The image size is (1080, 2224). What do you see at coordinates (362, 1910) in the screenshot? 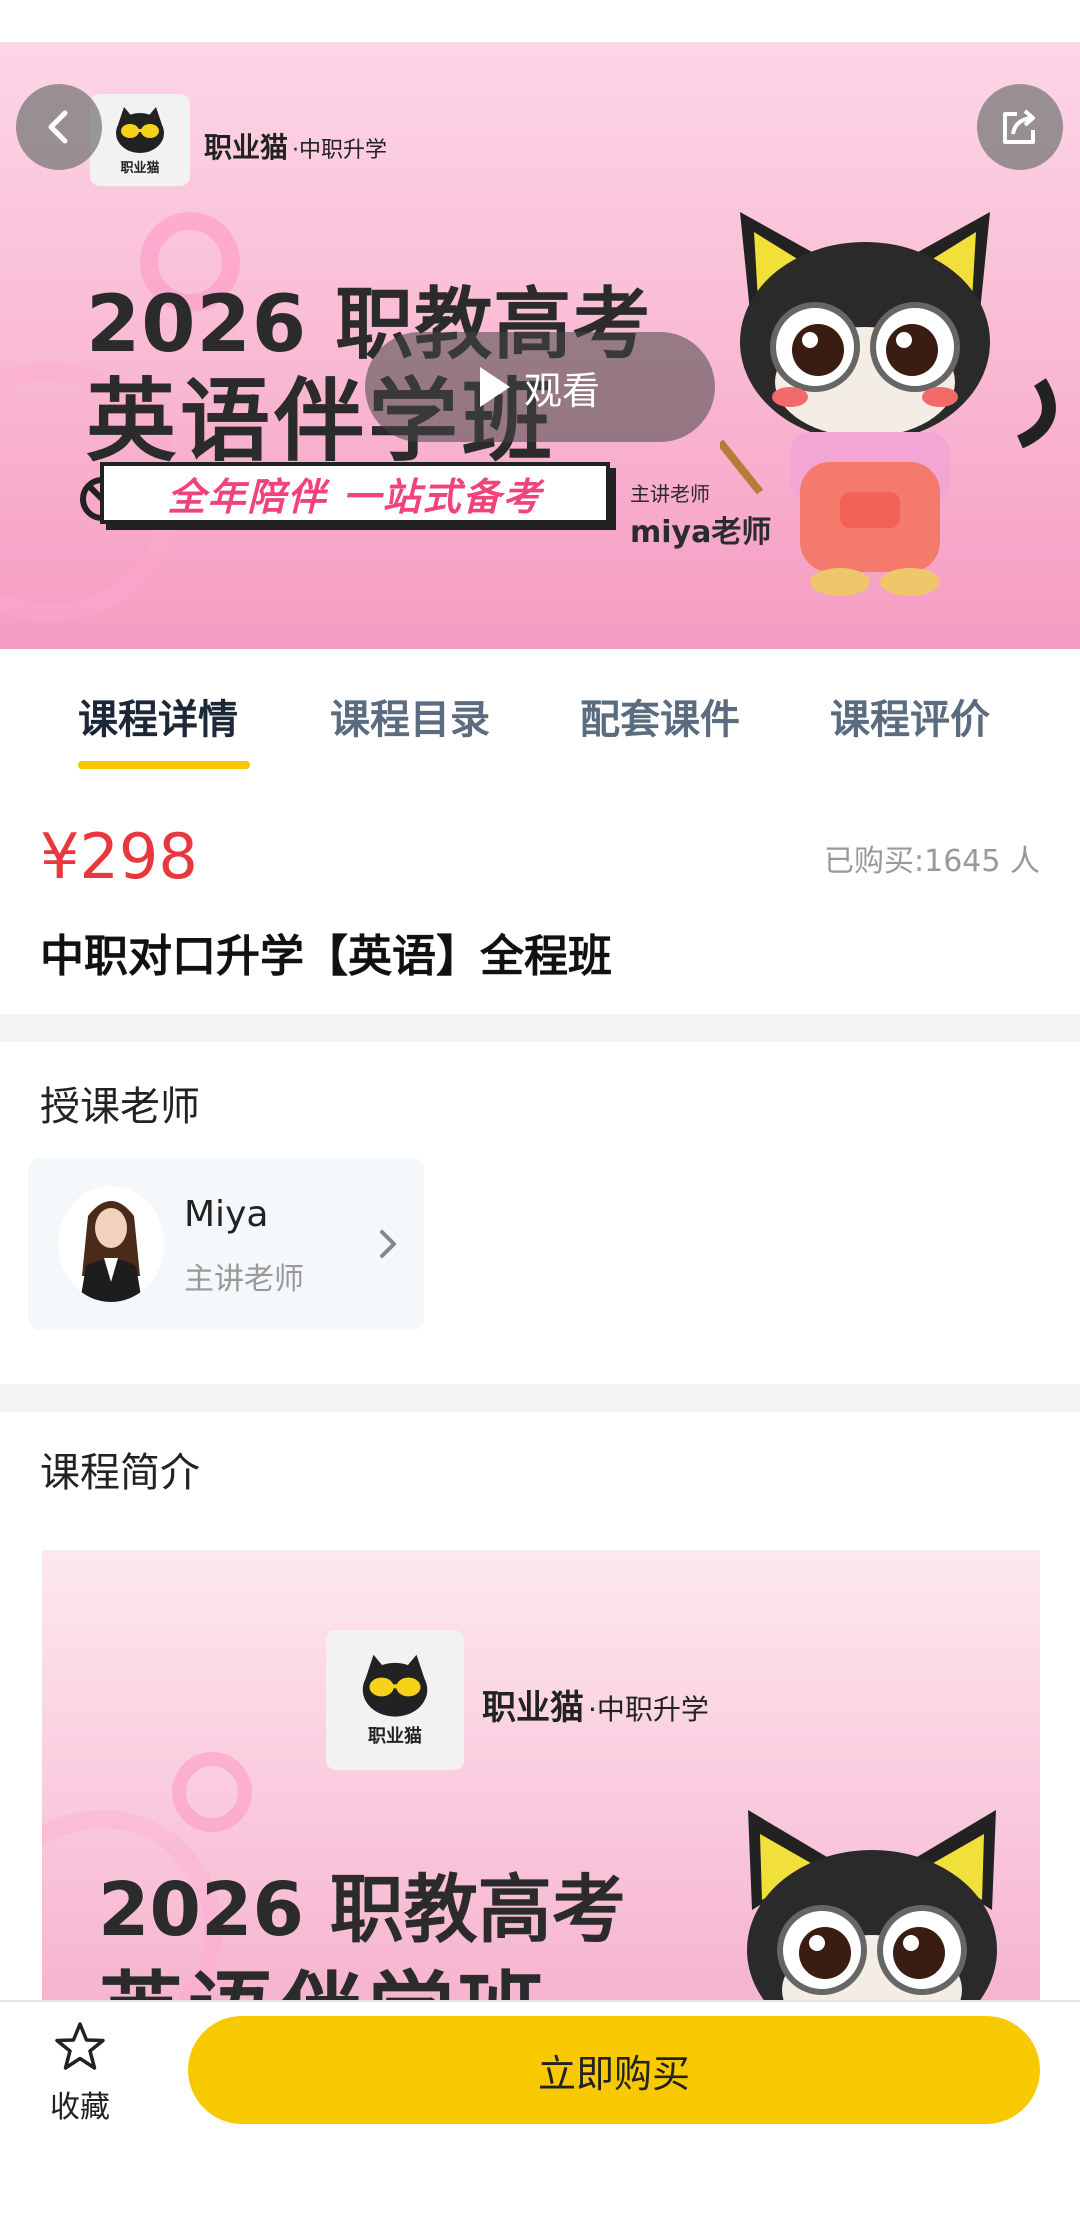
I see `intro-year-line: 2026 职教高考` at bounding box center [362, 1910].